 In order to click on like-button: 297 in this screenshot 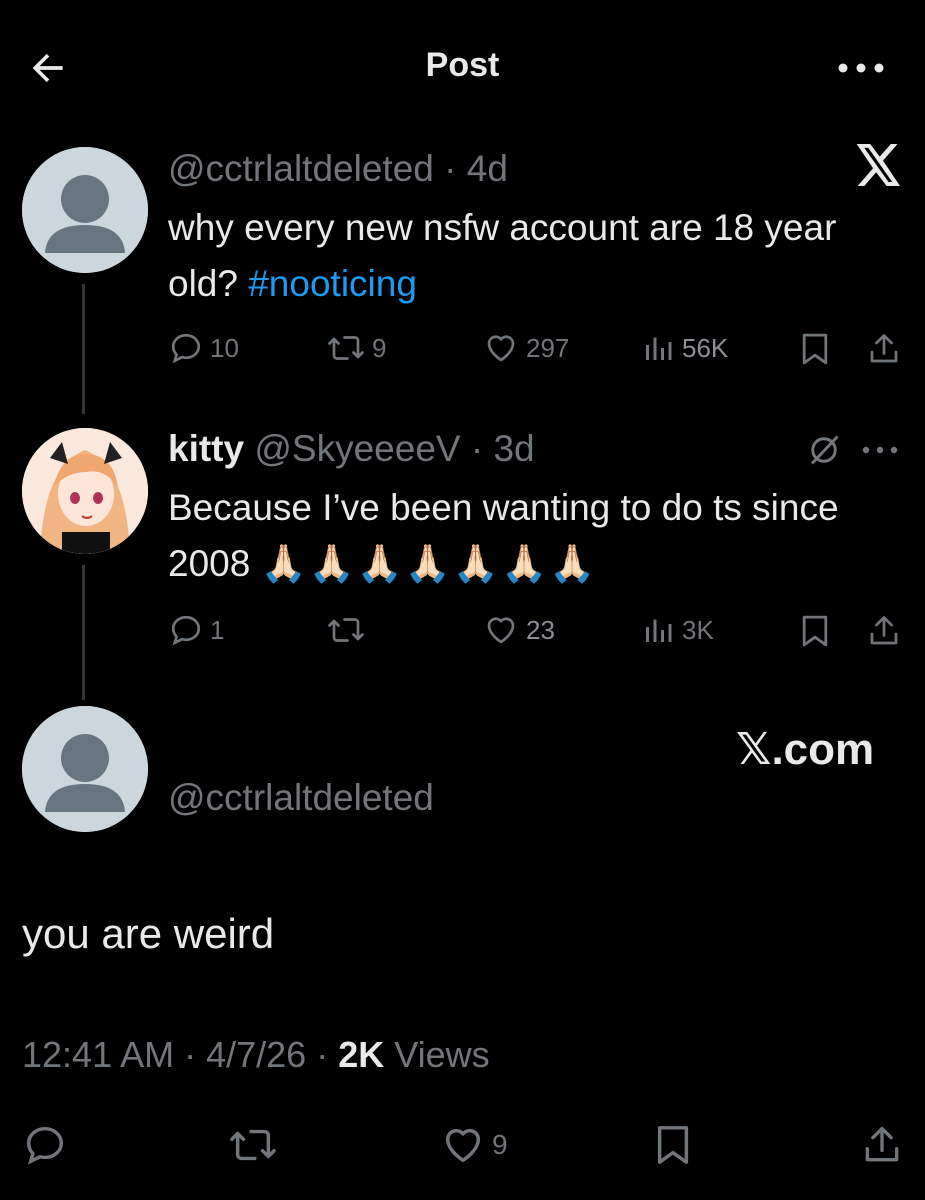, I will do `click(525, 348)`.